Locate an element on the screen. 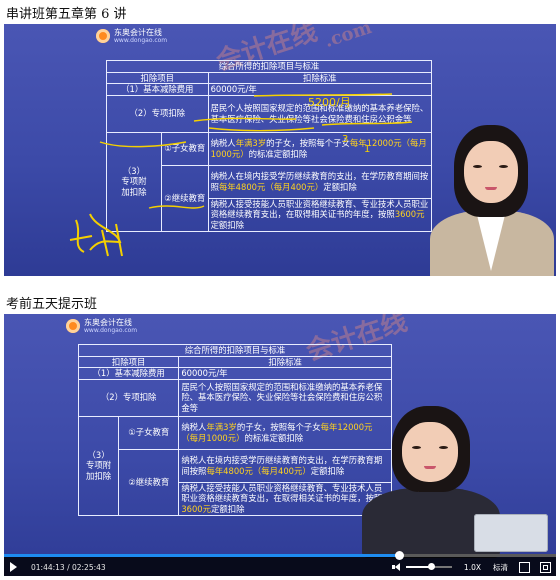 This screenshot has width=560, height=580. header-standard-2: 扣除标准 is located at coordinates (285, 361).